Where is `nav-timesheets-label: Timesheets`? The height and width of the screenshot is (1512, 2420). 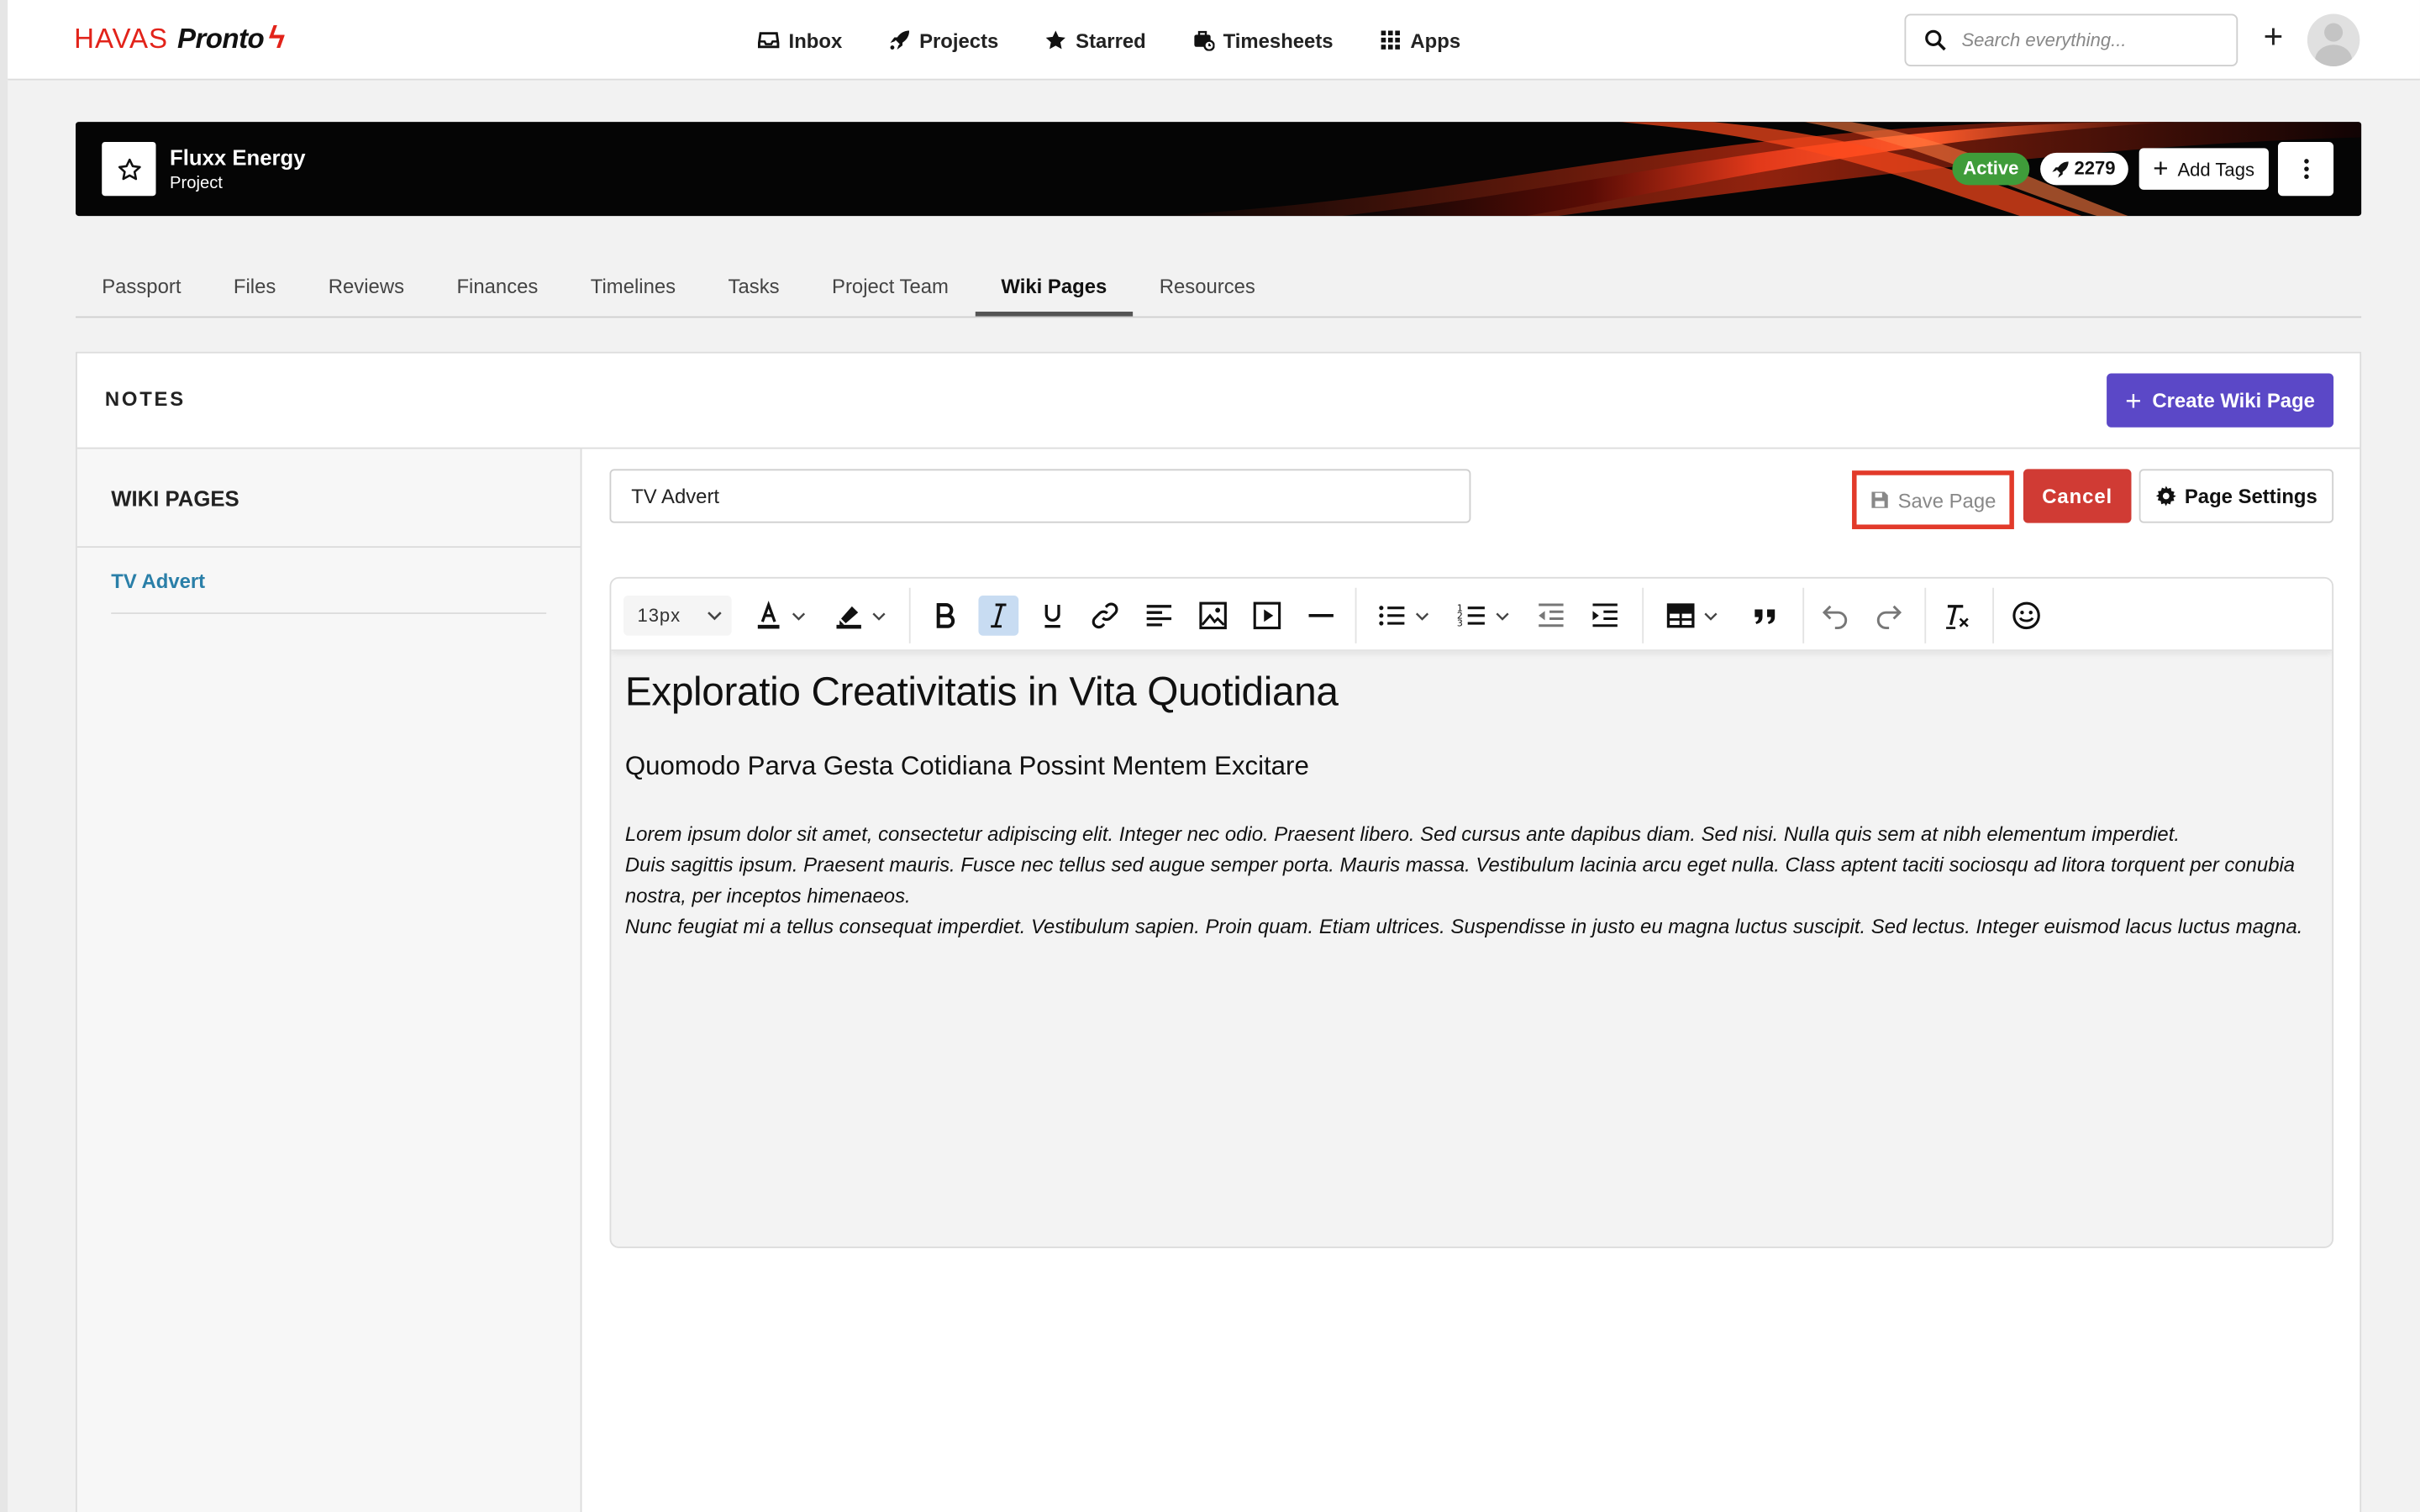 nav-timesheets-label: Timesheets is located at coordinates (1278, 40).